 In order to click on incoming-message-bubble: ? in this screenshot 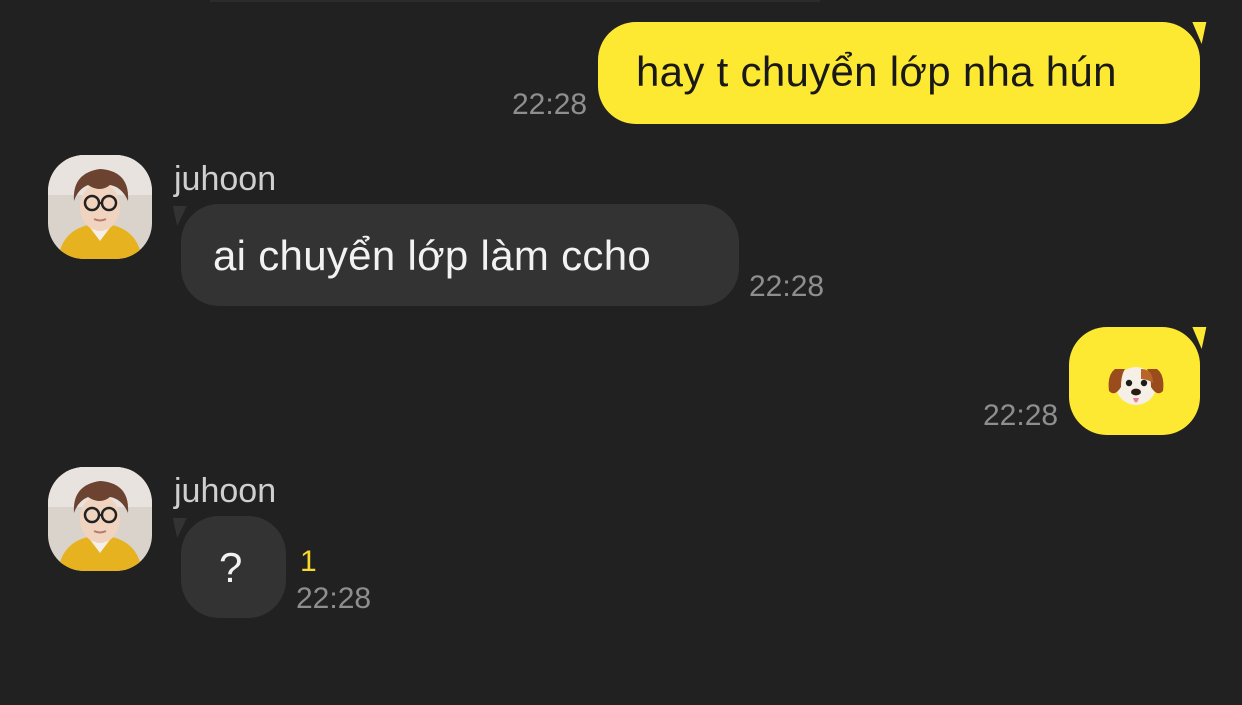, I will do `click(233, 567)`.